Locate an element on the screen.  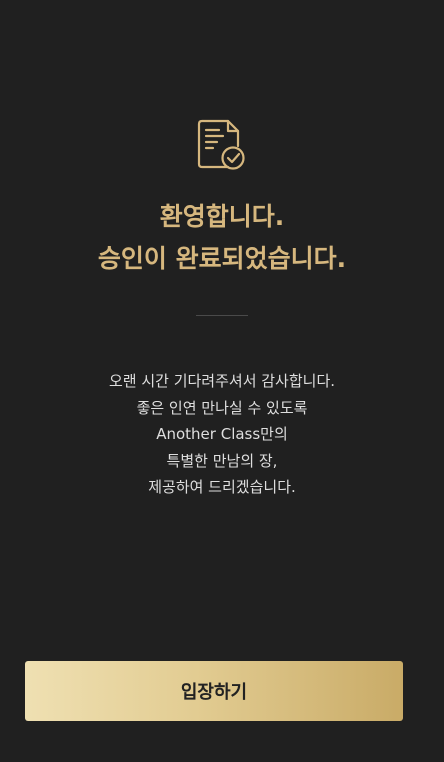
divider is located at coordinates (222, 315).